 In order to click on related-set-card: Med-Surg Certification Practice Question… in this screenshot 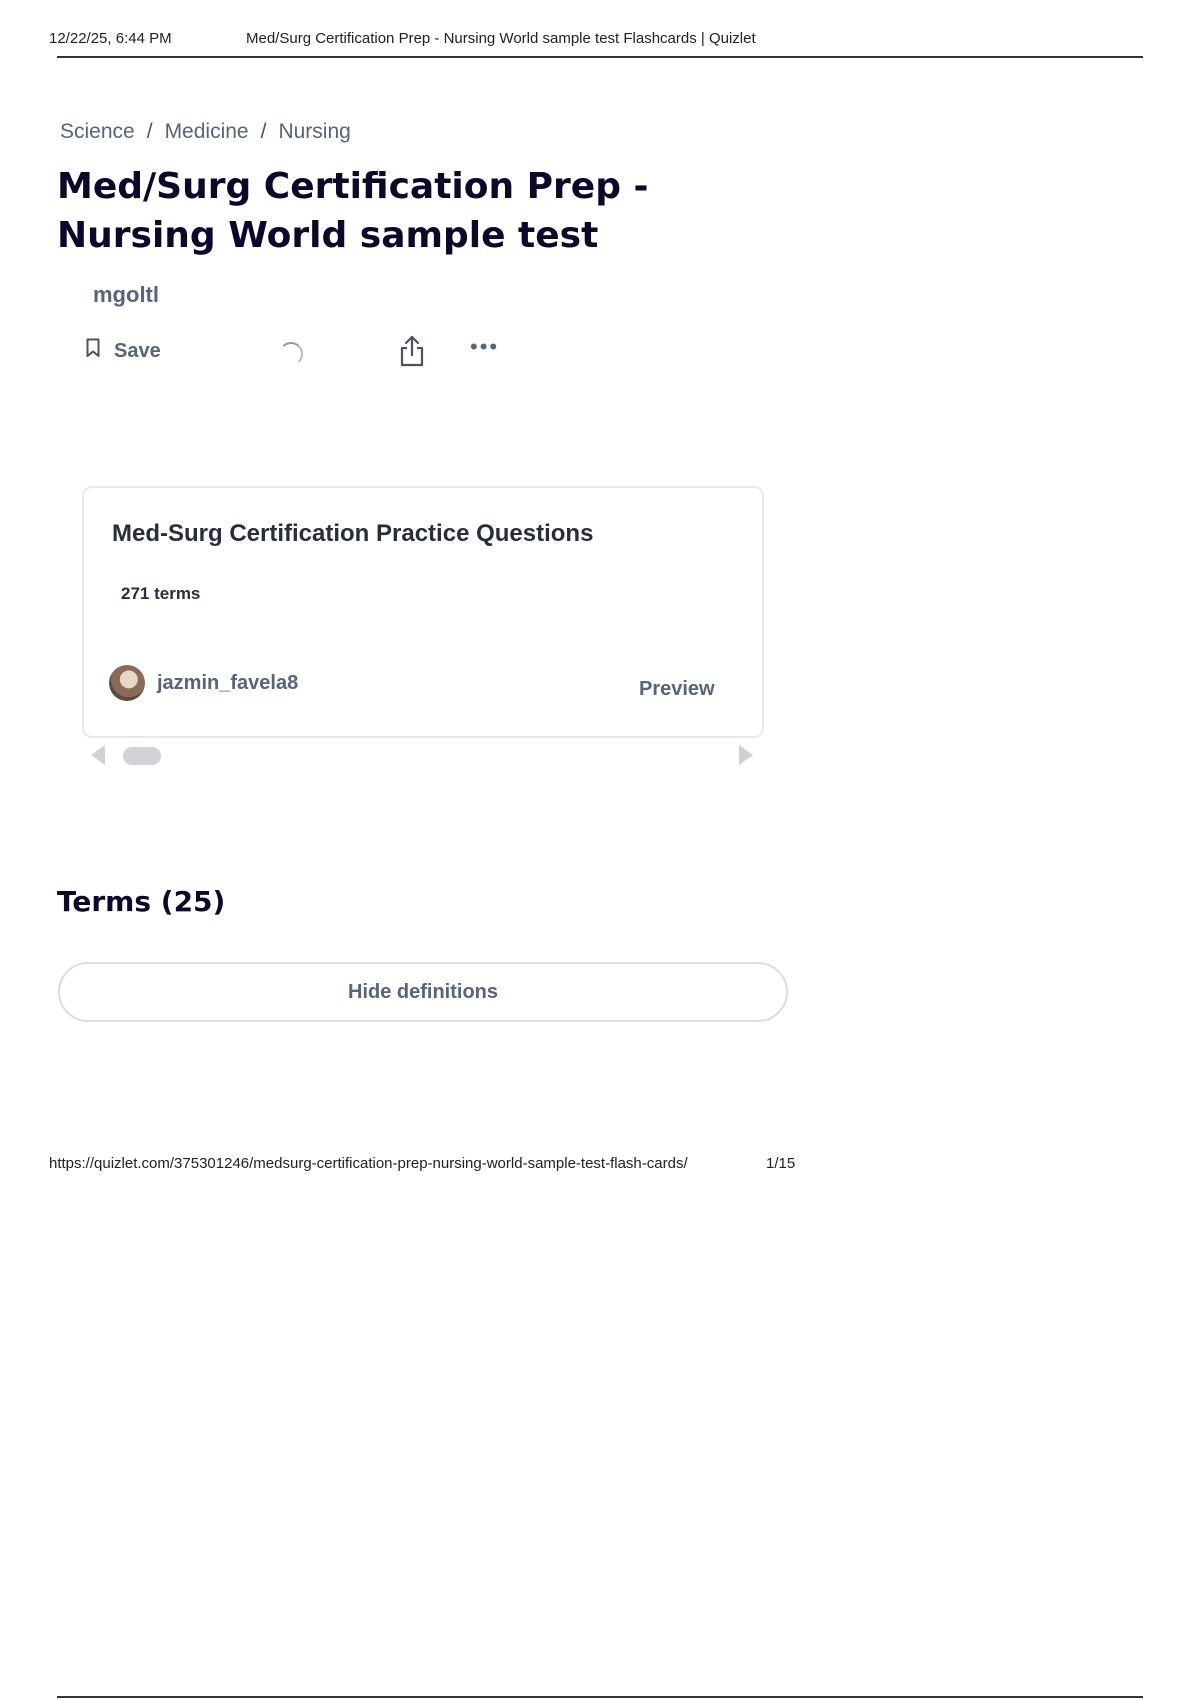, I will do `click(423, 612)`.